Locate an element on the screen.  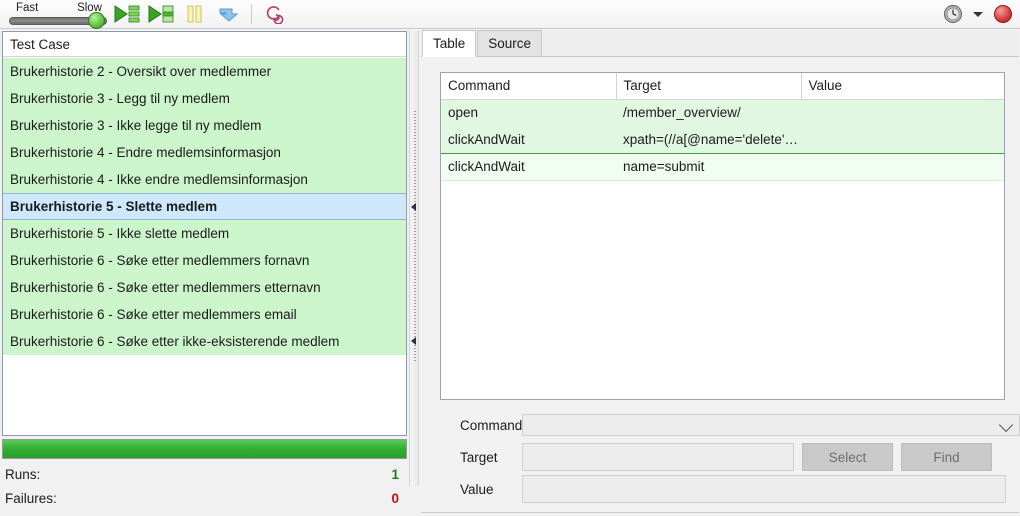
column-header-value: Value is located at coordinates (902, 86).